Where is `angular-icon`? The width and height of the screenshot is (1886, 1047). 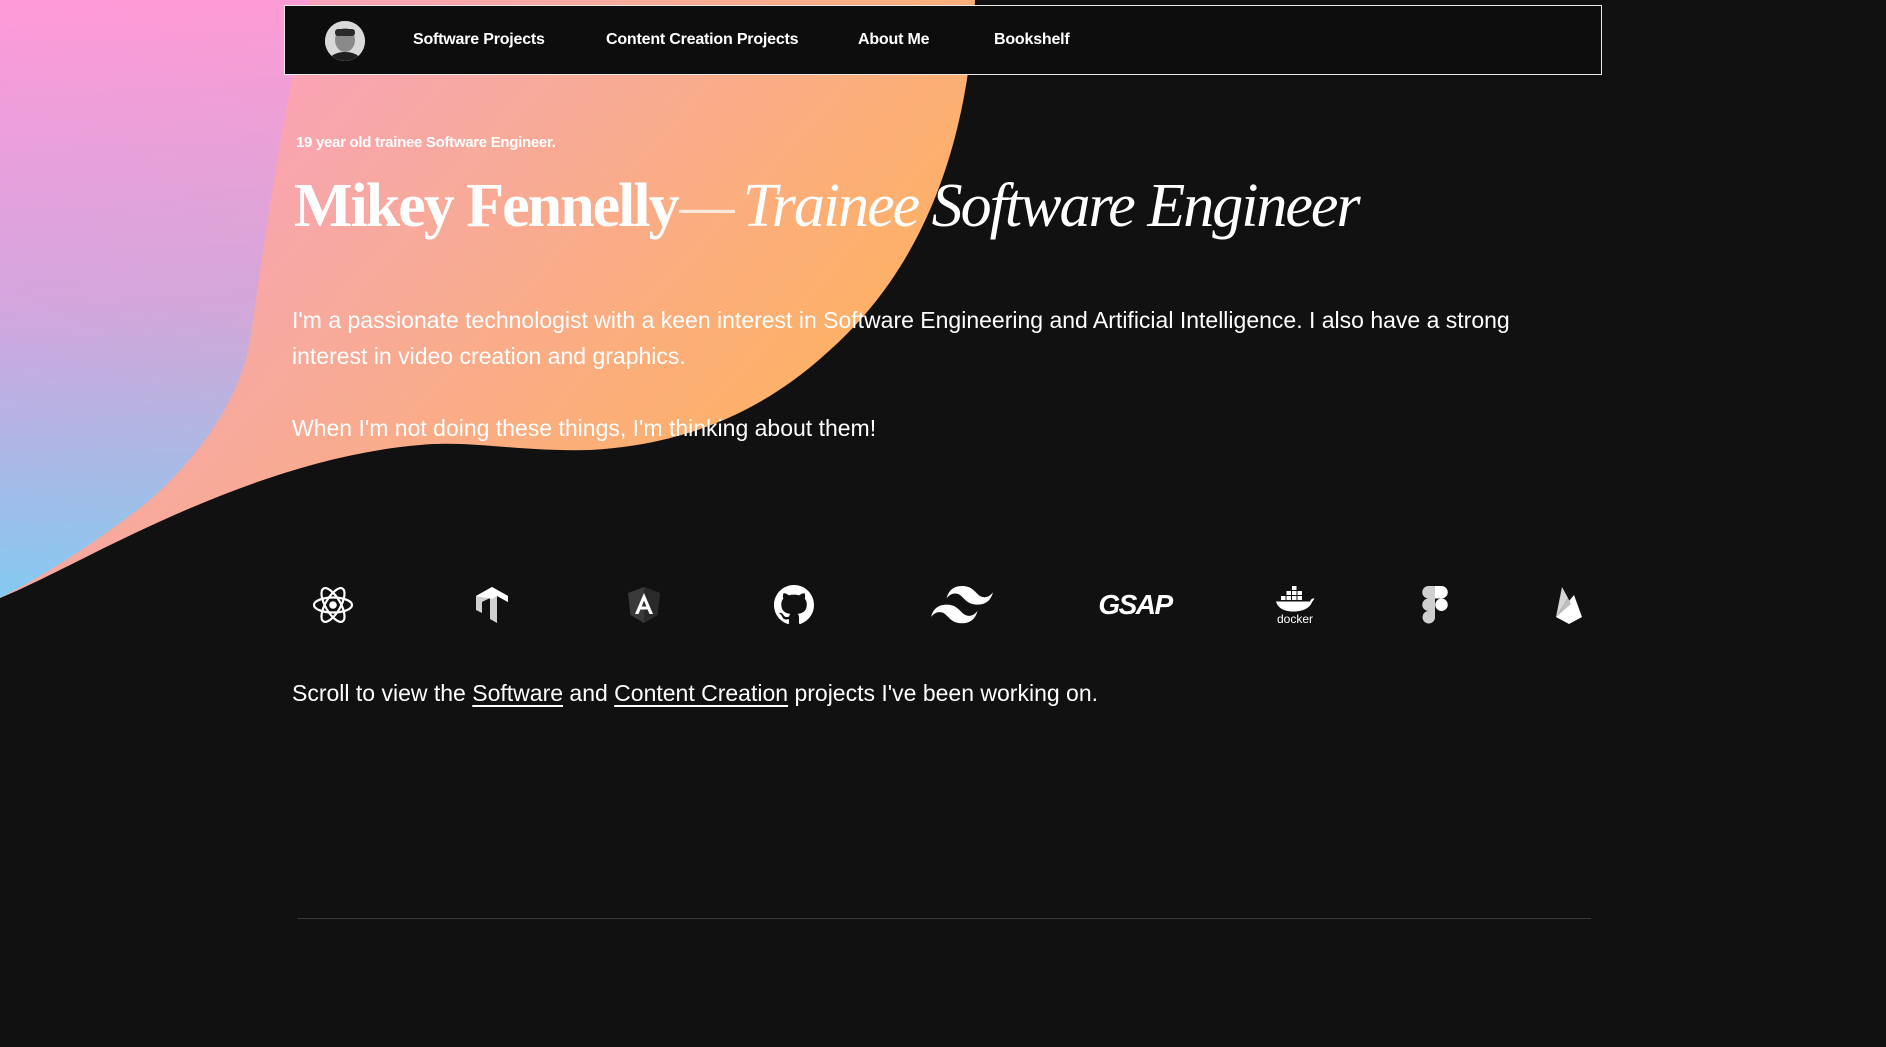 angular-icon is located at coordinates (644, 605).